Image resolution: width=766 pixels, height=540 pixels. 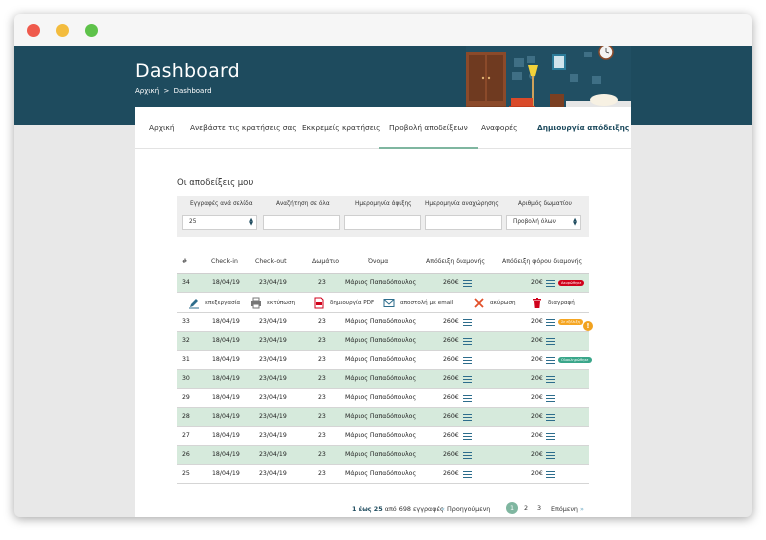 I want to click on departure-date-label: Ημερομηνία αναχώρησης, so click(x=462, y=204).